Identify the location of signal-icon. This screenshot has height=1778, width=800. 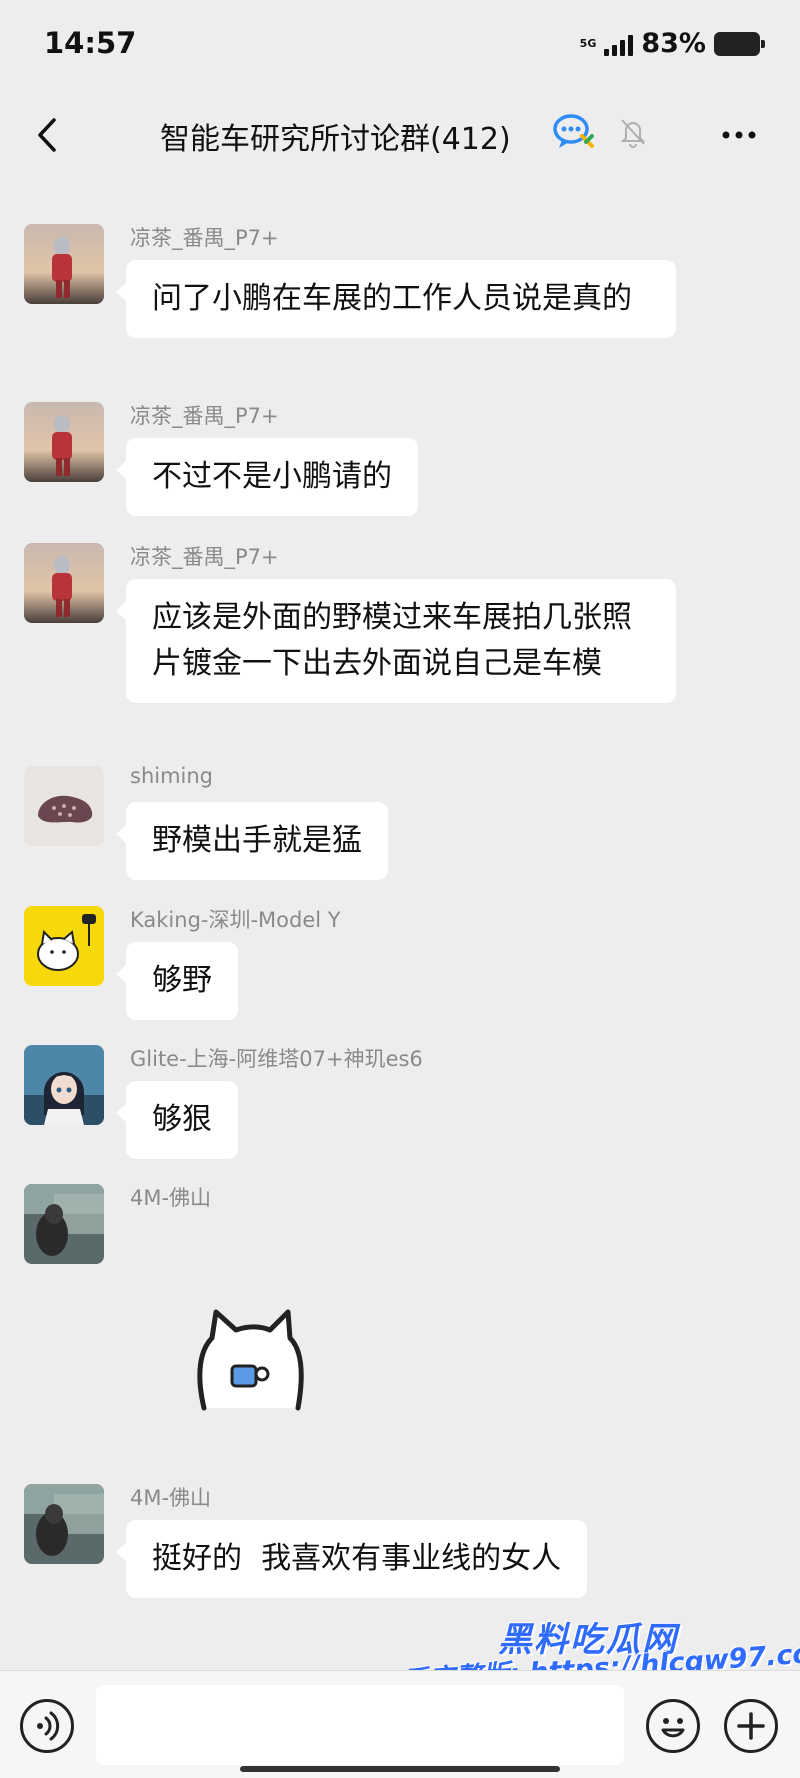
(619, 44).